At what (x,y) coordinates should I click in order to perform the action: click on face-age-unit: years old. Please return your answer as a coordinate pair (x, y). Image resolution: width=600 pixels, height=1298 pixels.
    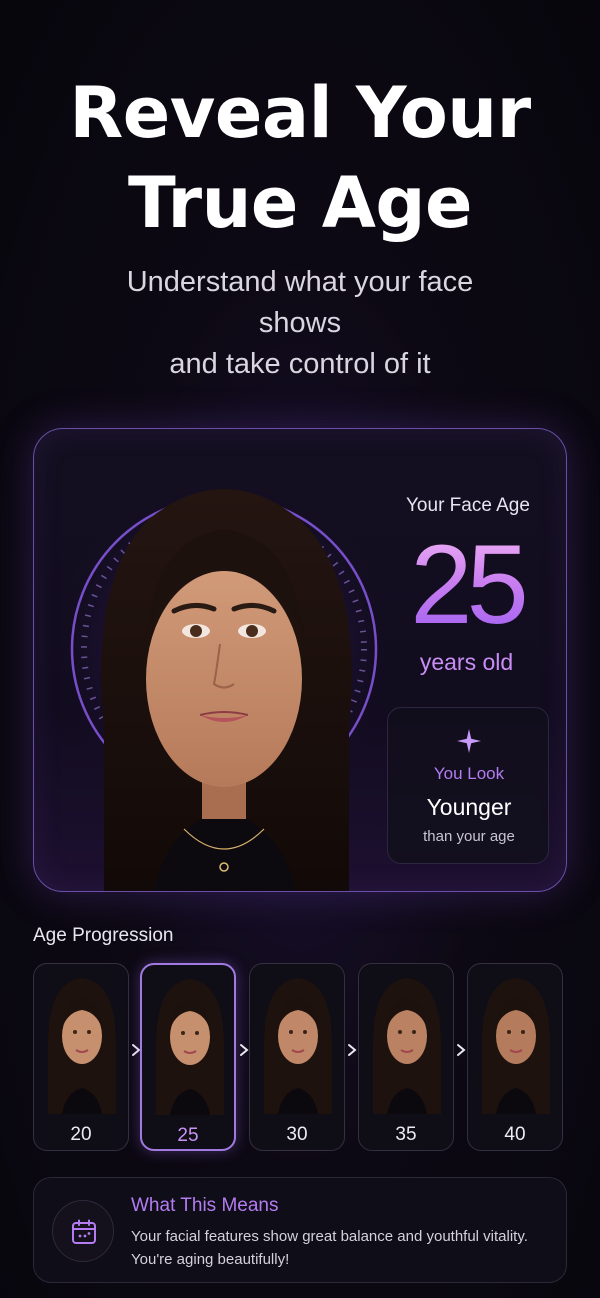
    Looking at the image, I should click on (466, 662).